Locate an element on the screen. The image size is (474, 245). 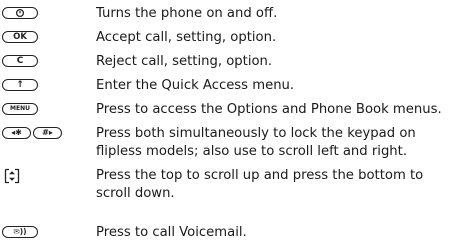
ok-key-label: OK is located at coordinates (20, 36).